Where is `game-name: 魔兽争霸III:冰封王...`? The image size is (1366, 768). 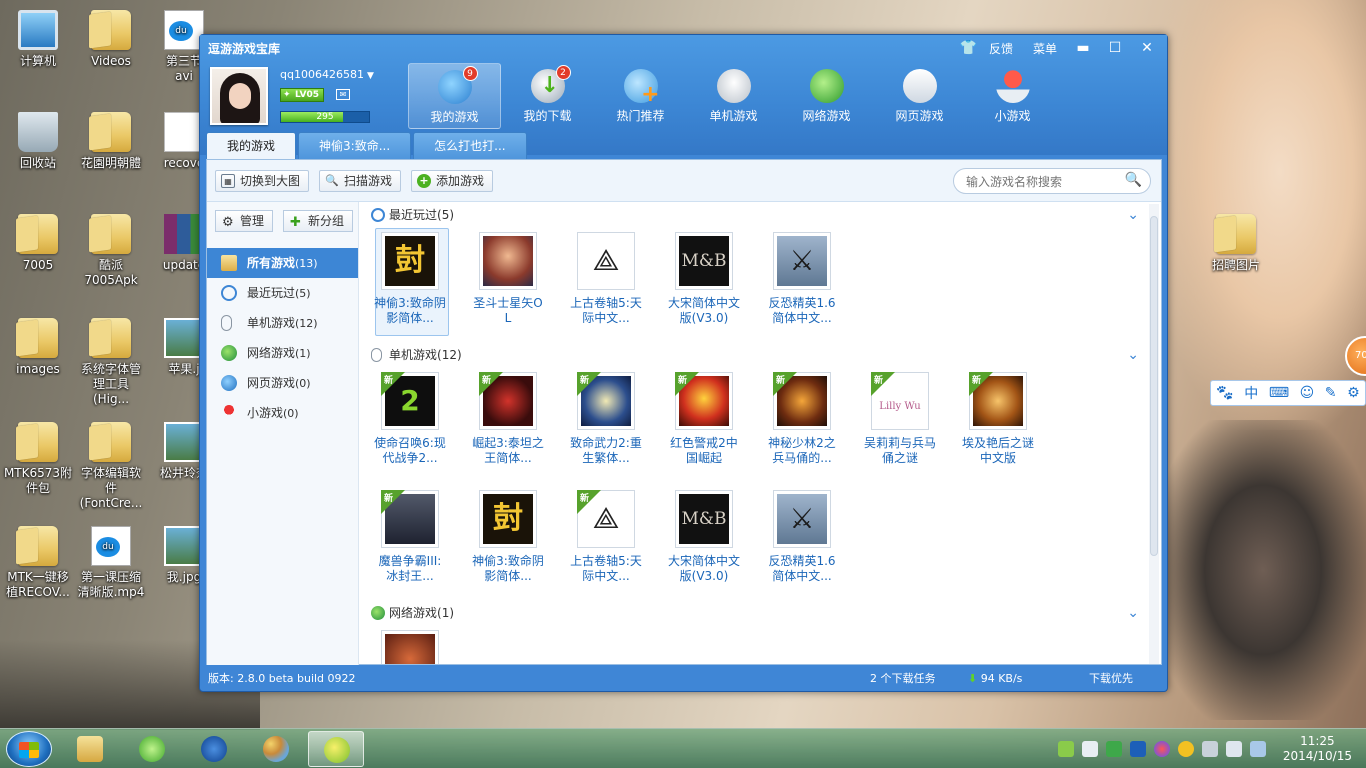
game-name: 魔兽争霸III:冰封王... is located at coordinates (410, 569).